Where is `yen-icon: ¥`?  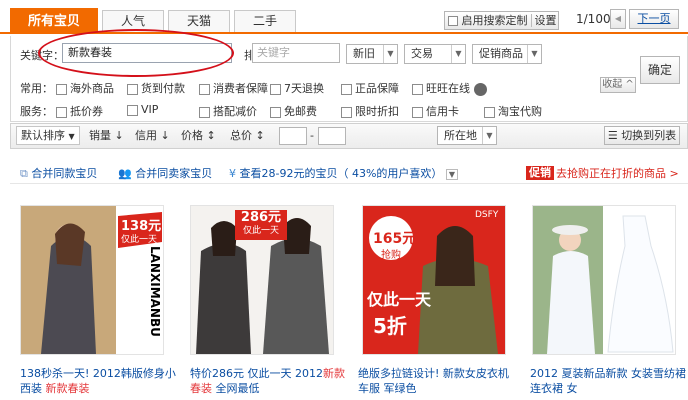 yen-icon: ¥ is located at coordinates (232, 173).